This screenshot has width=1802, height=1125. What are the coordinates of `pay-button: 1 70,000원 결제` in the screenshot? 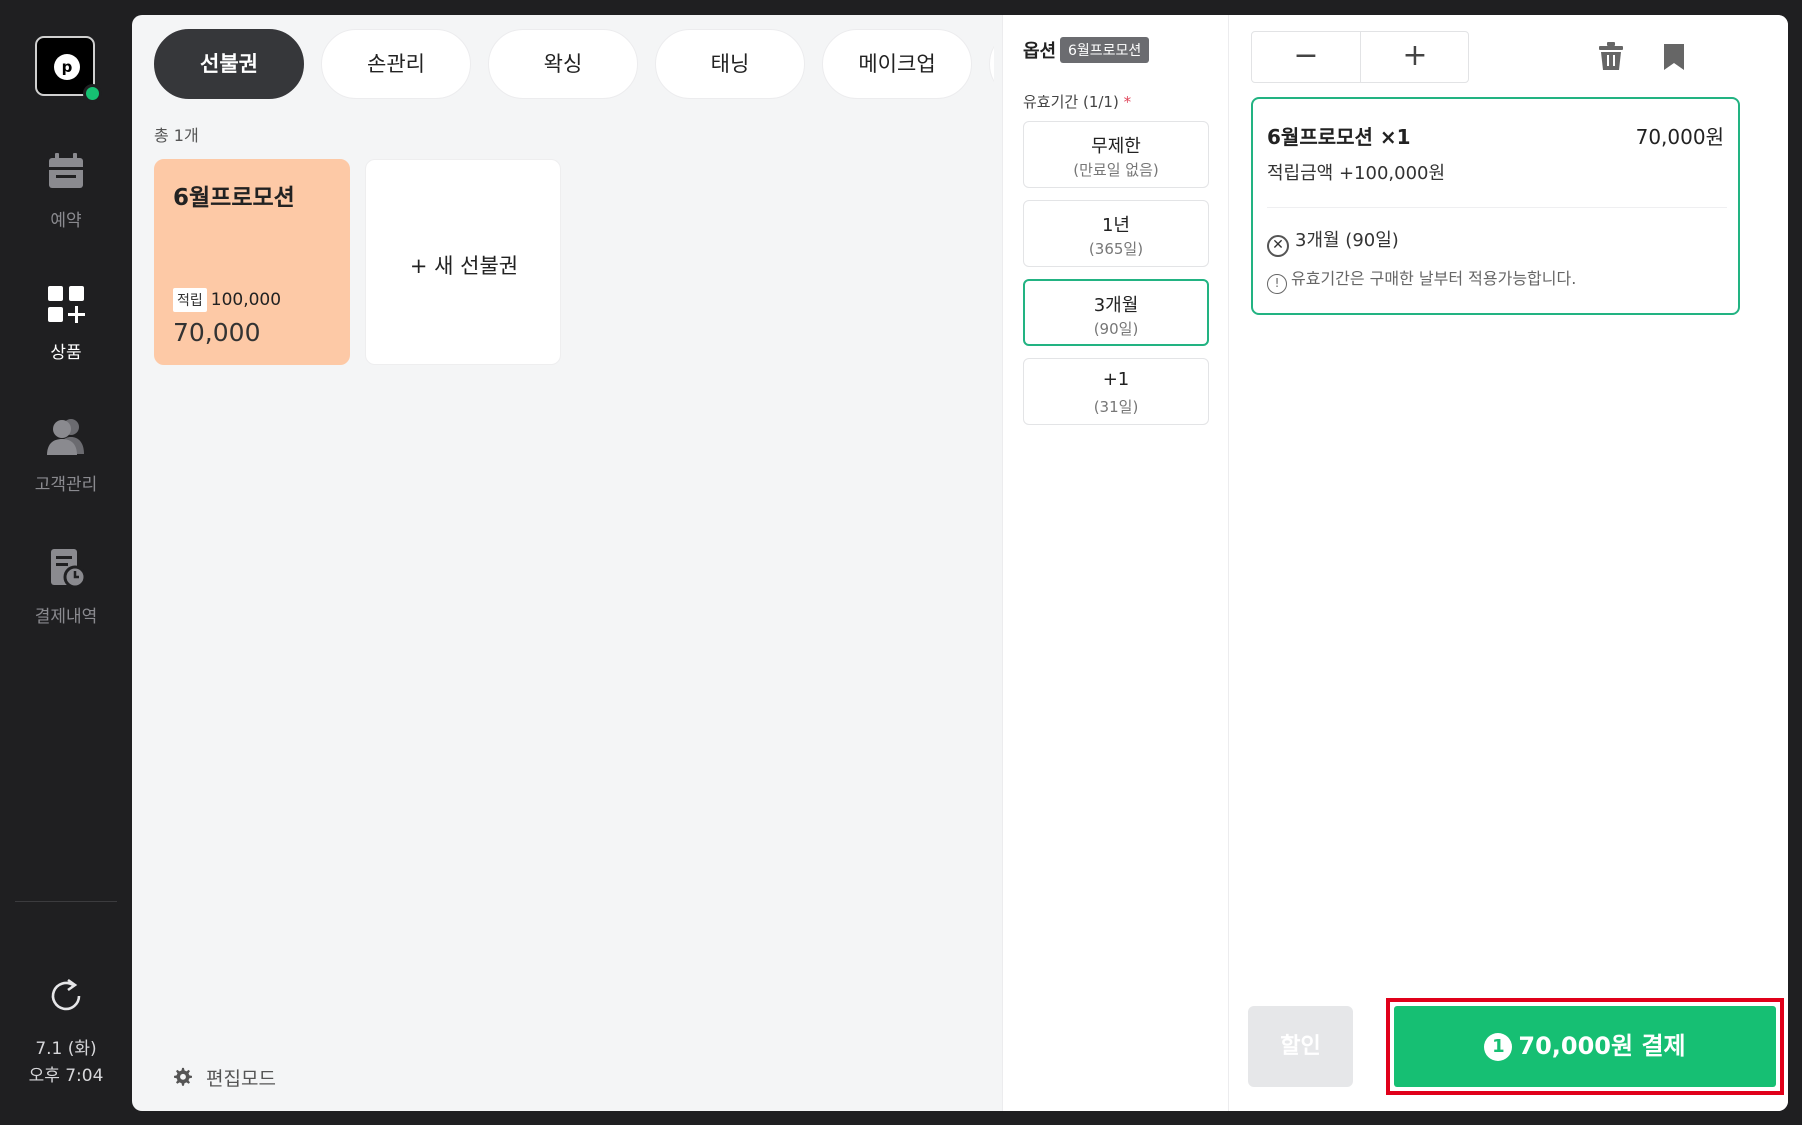 It's located at (1585, 1046).